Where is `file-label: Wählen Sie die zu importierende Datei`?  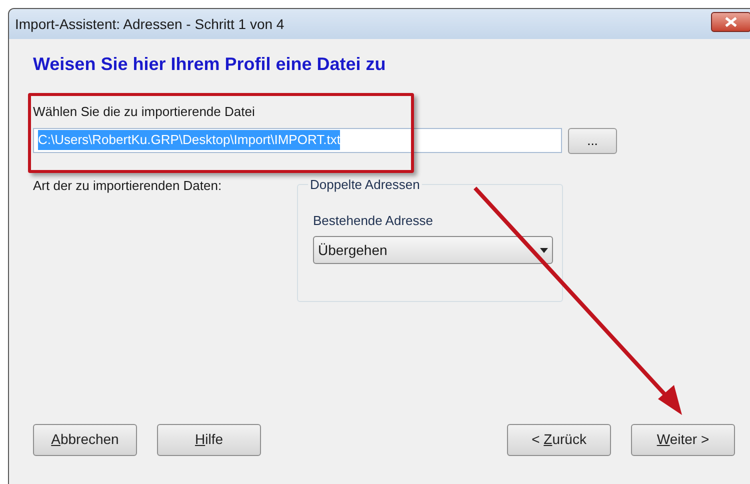
file-label: Wählen Sie die zu importierende Datei is located at coordinates (144, 112).